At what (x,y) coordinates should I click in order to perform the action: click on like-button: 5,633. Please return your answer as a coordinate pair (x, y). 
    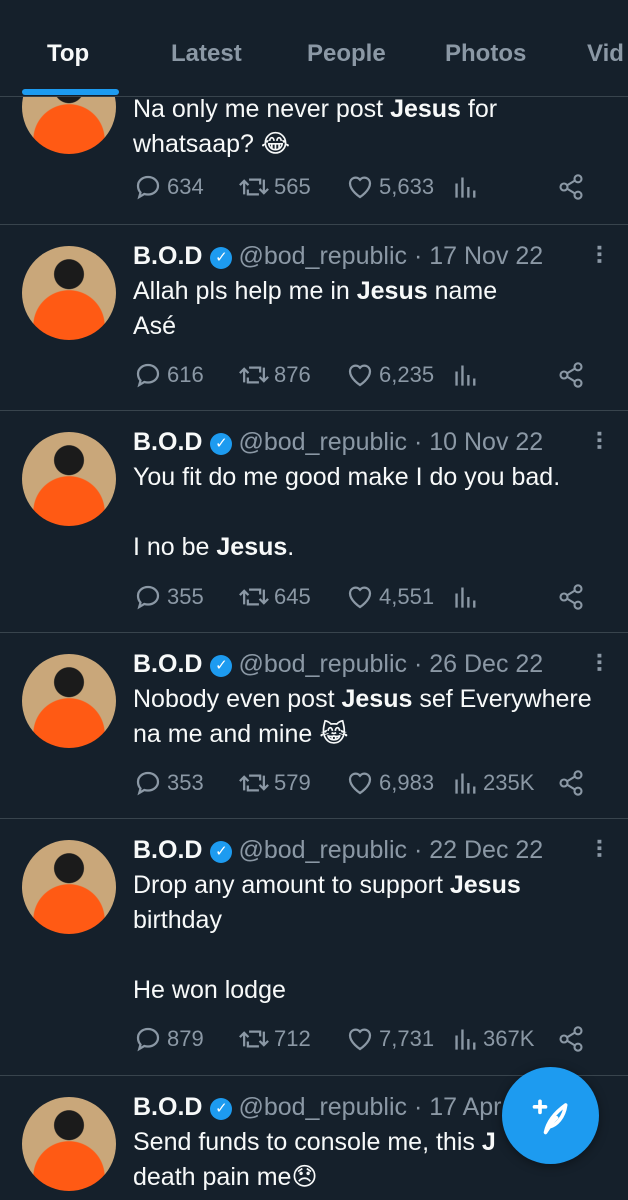
    Looking at the image, I should click on (389, 187).